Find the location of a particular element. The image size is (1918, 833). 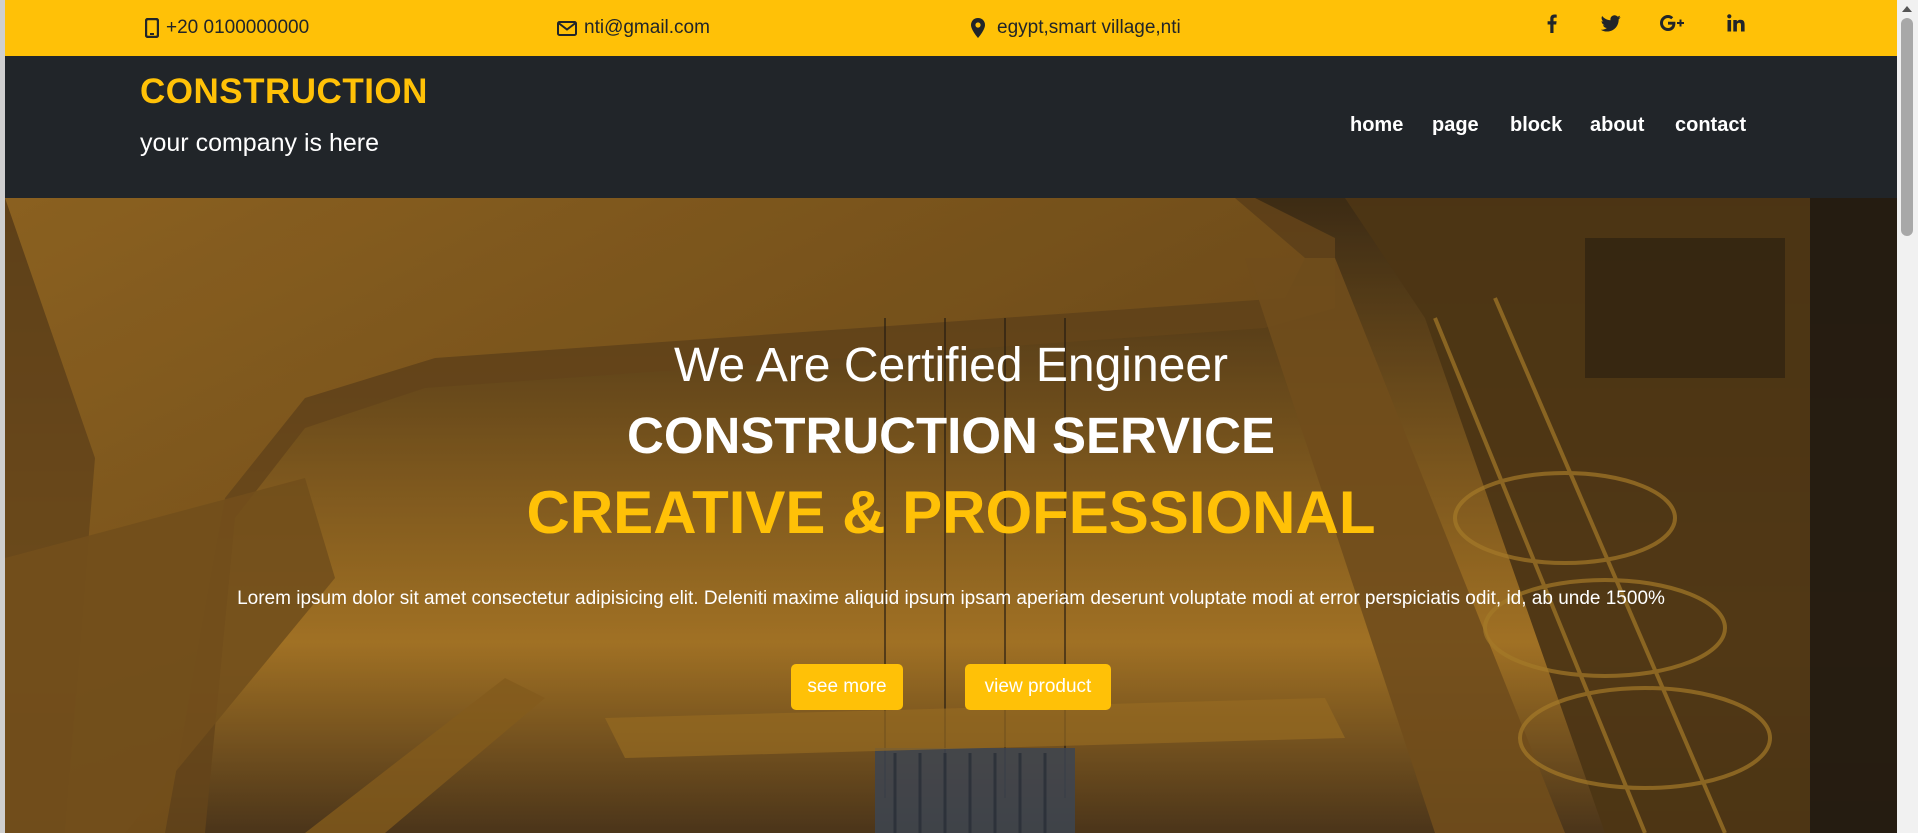

location-text: egypt,smart village,nti is located at coordinates (1089, 27).